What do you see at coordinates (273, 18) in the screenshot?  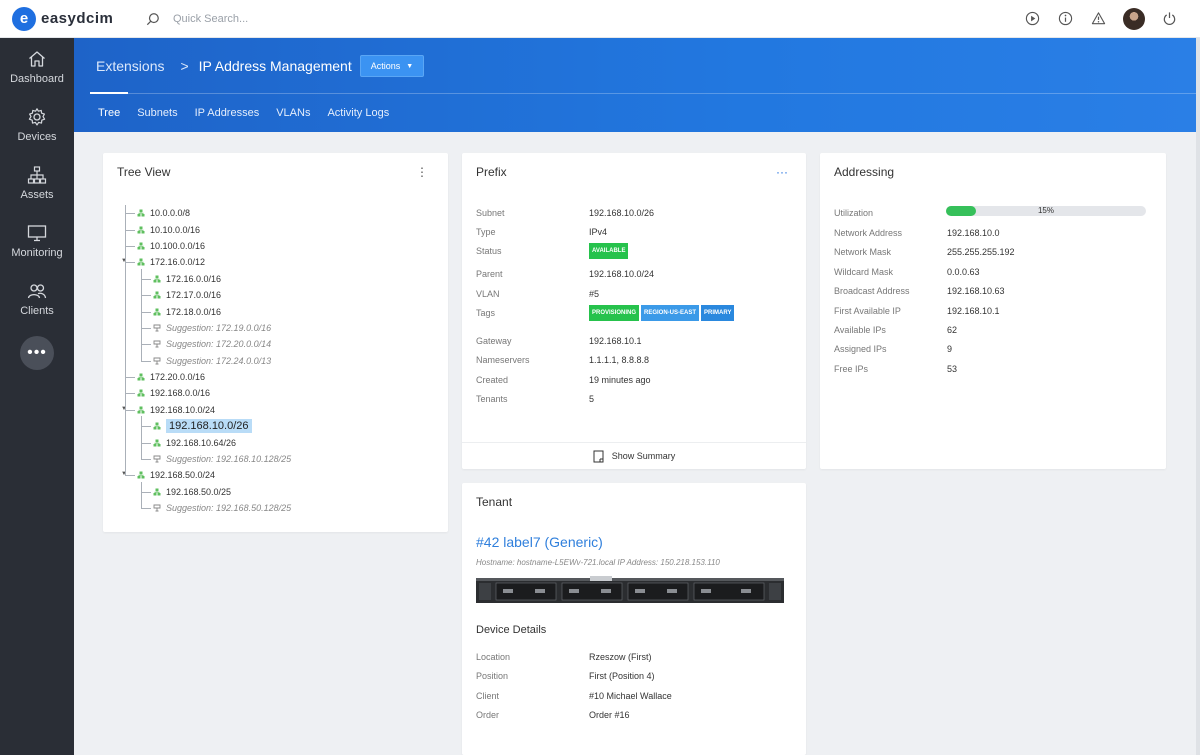 I see `search-input` at bounding box center [273, 18].